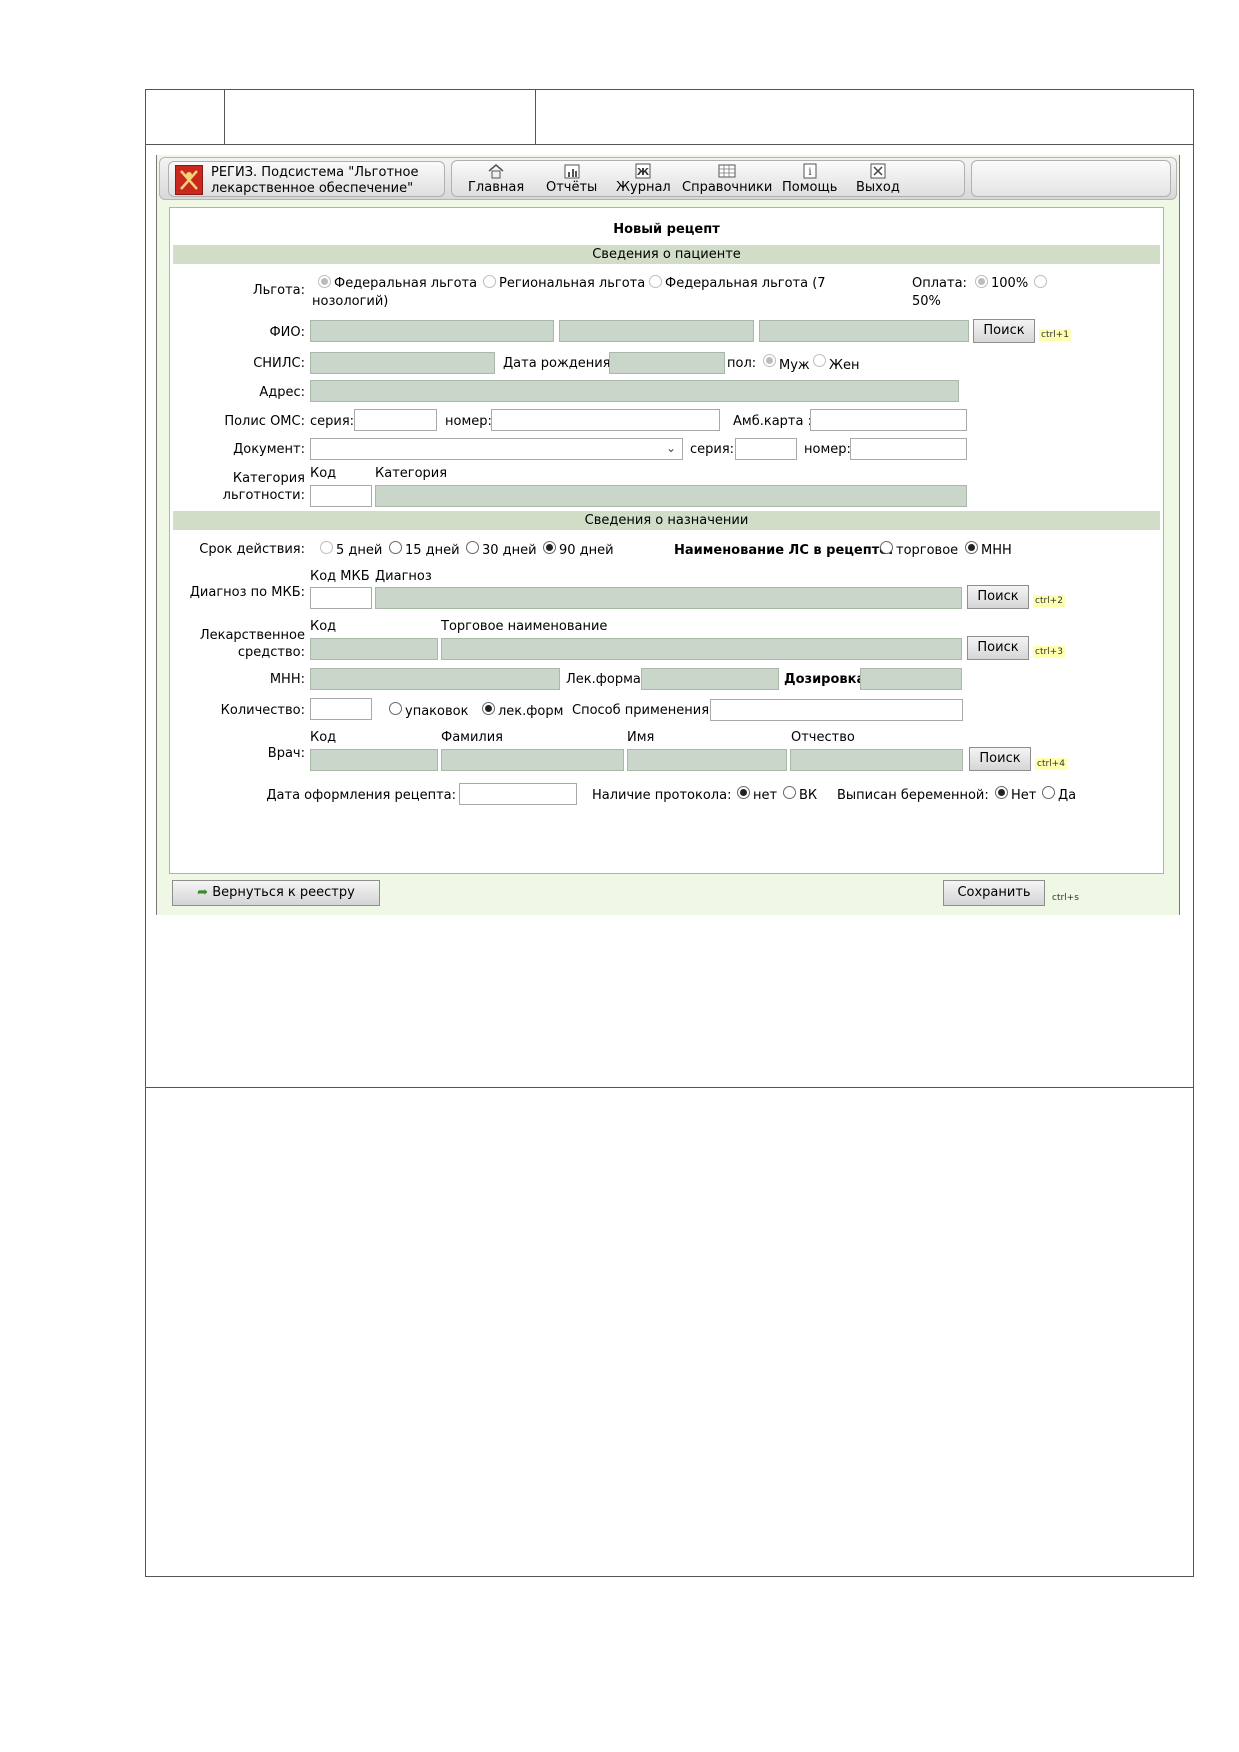 The height and width of the screenshot is (1752, 1239). I want to click on menu-home: Главная, so click(496, 179).